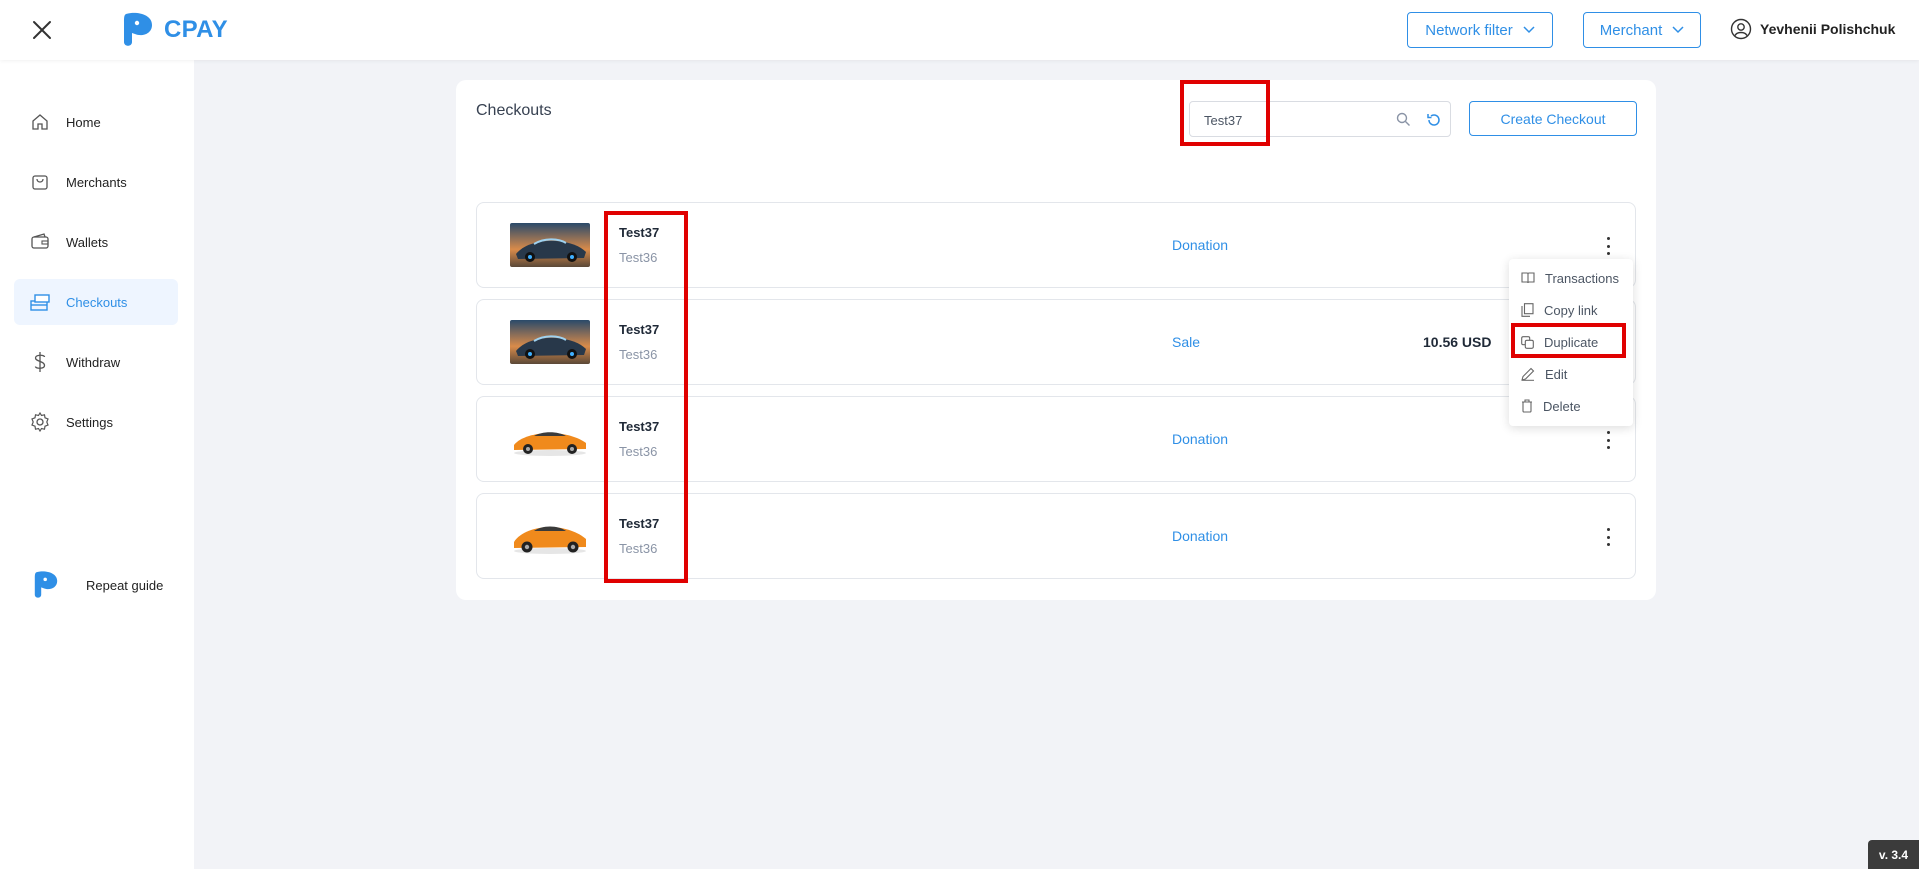 The image size is (1919, 869). I want to click on book-icon, so click(1528, 278).